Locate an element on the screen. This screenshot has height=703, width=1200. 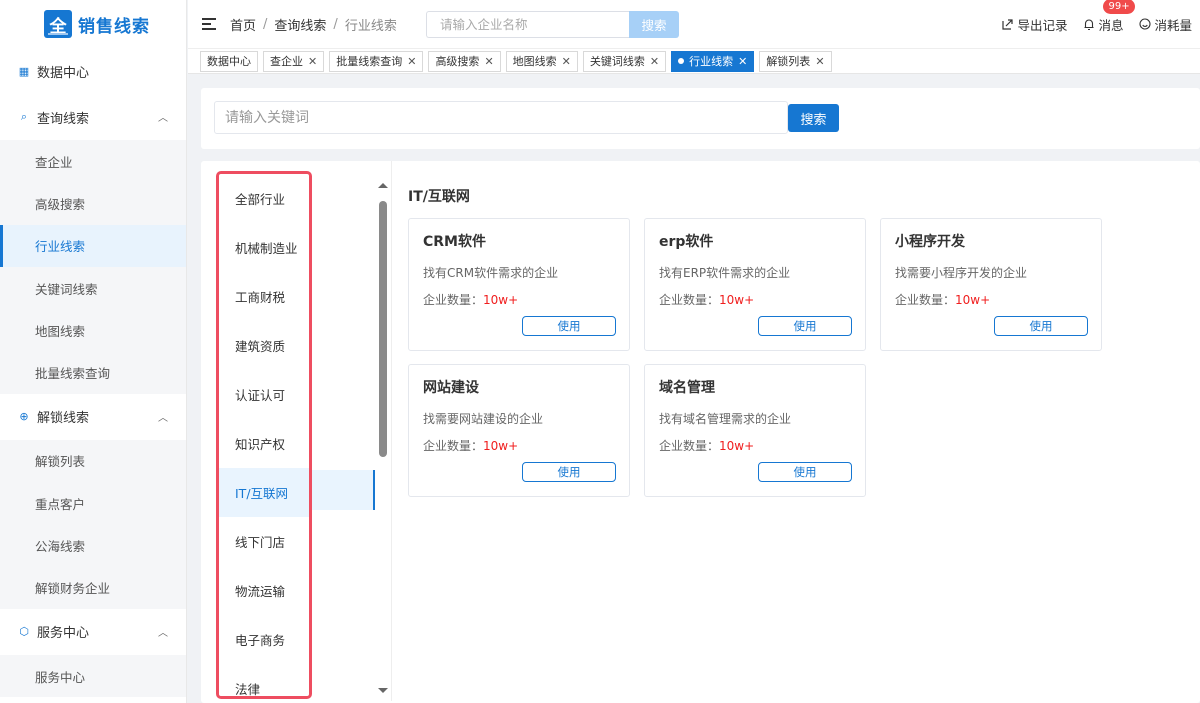
sidebar-item: 关键词线索 is located at coordinates (93, 288).